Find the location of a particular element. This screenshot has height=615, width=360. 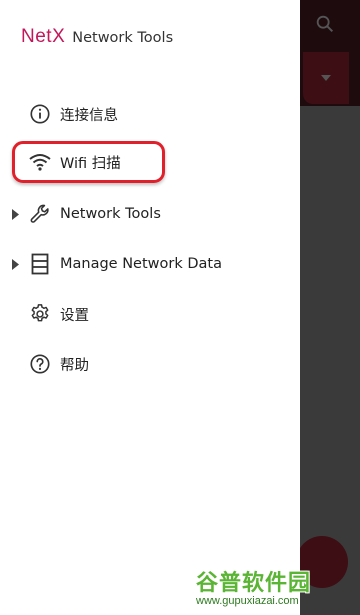

menu-item-manage-network-data: Manage Network Data is located at coordinates (150, 264).